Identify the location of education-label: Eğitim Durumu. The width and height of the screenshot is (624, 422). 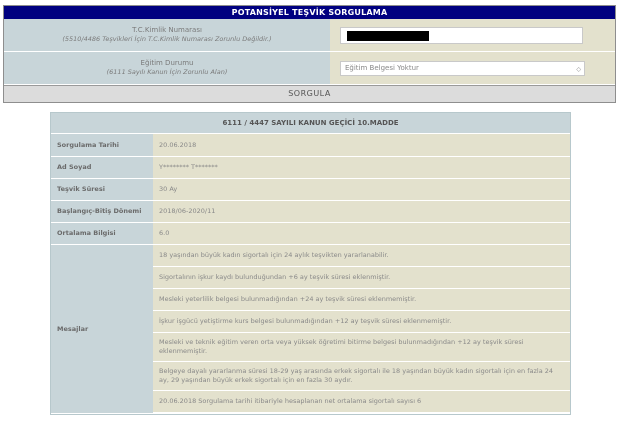
(167, 63).